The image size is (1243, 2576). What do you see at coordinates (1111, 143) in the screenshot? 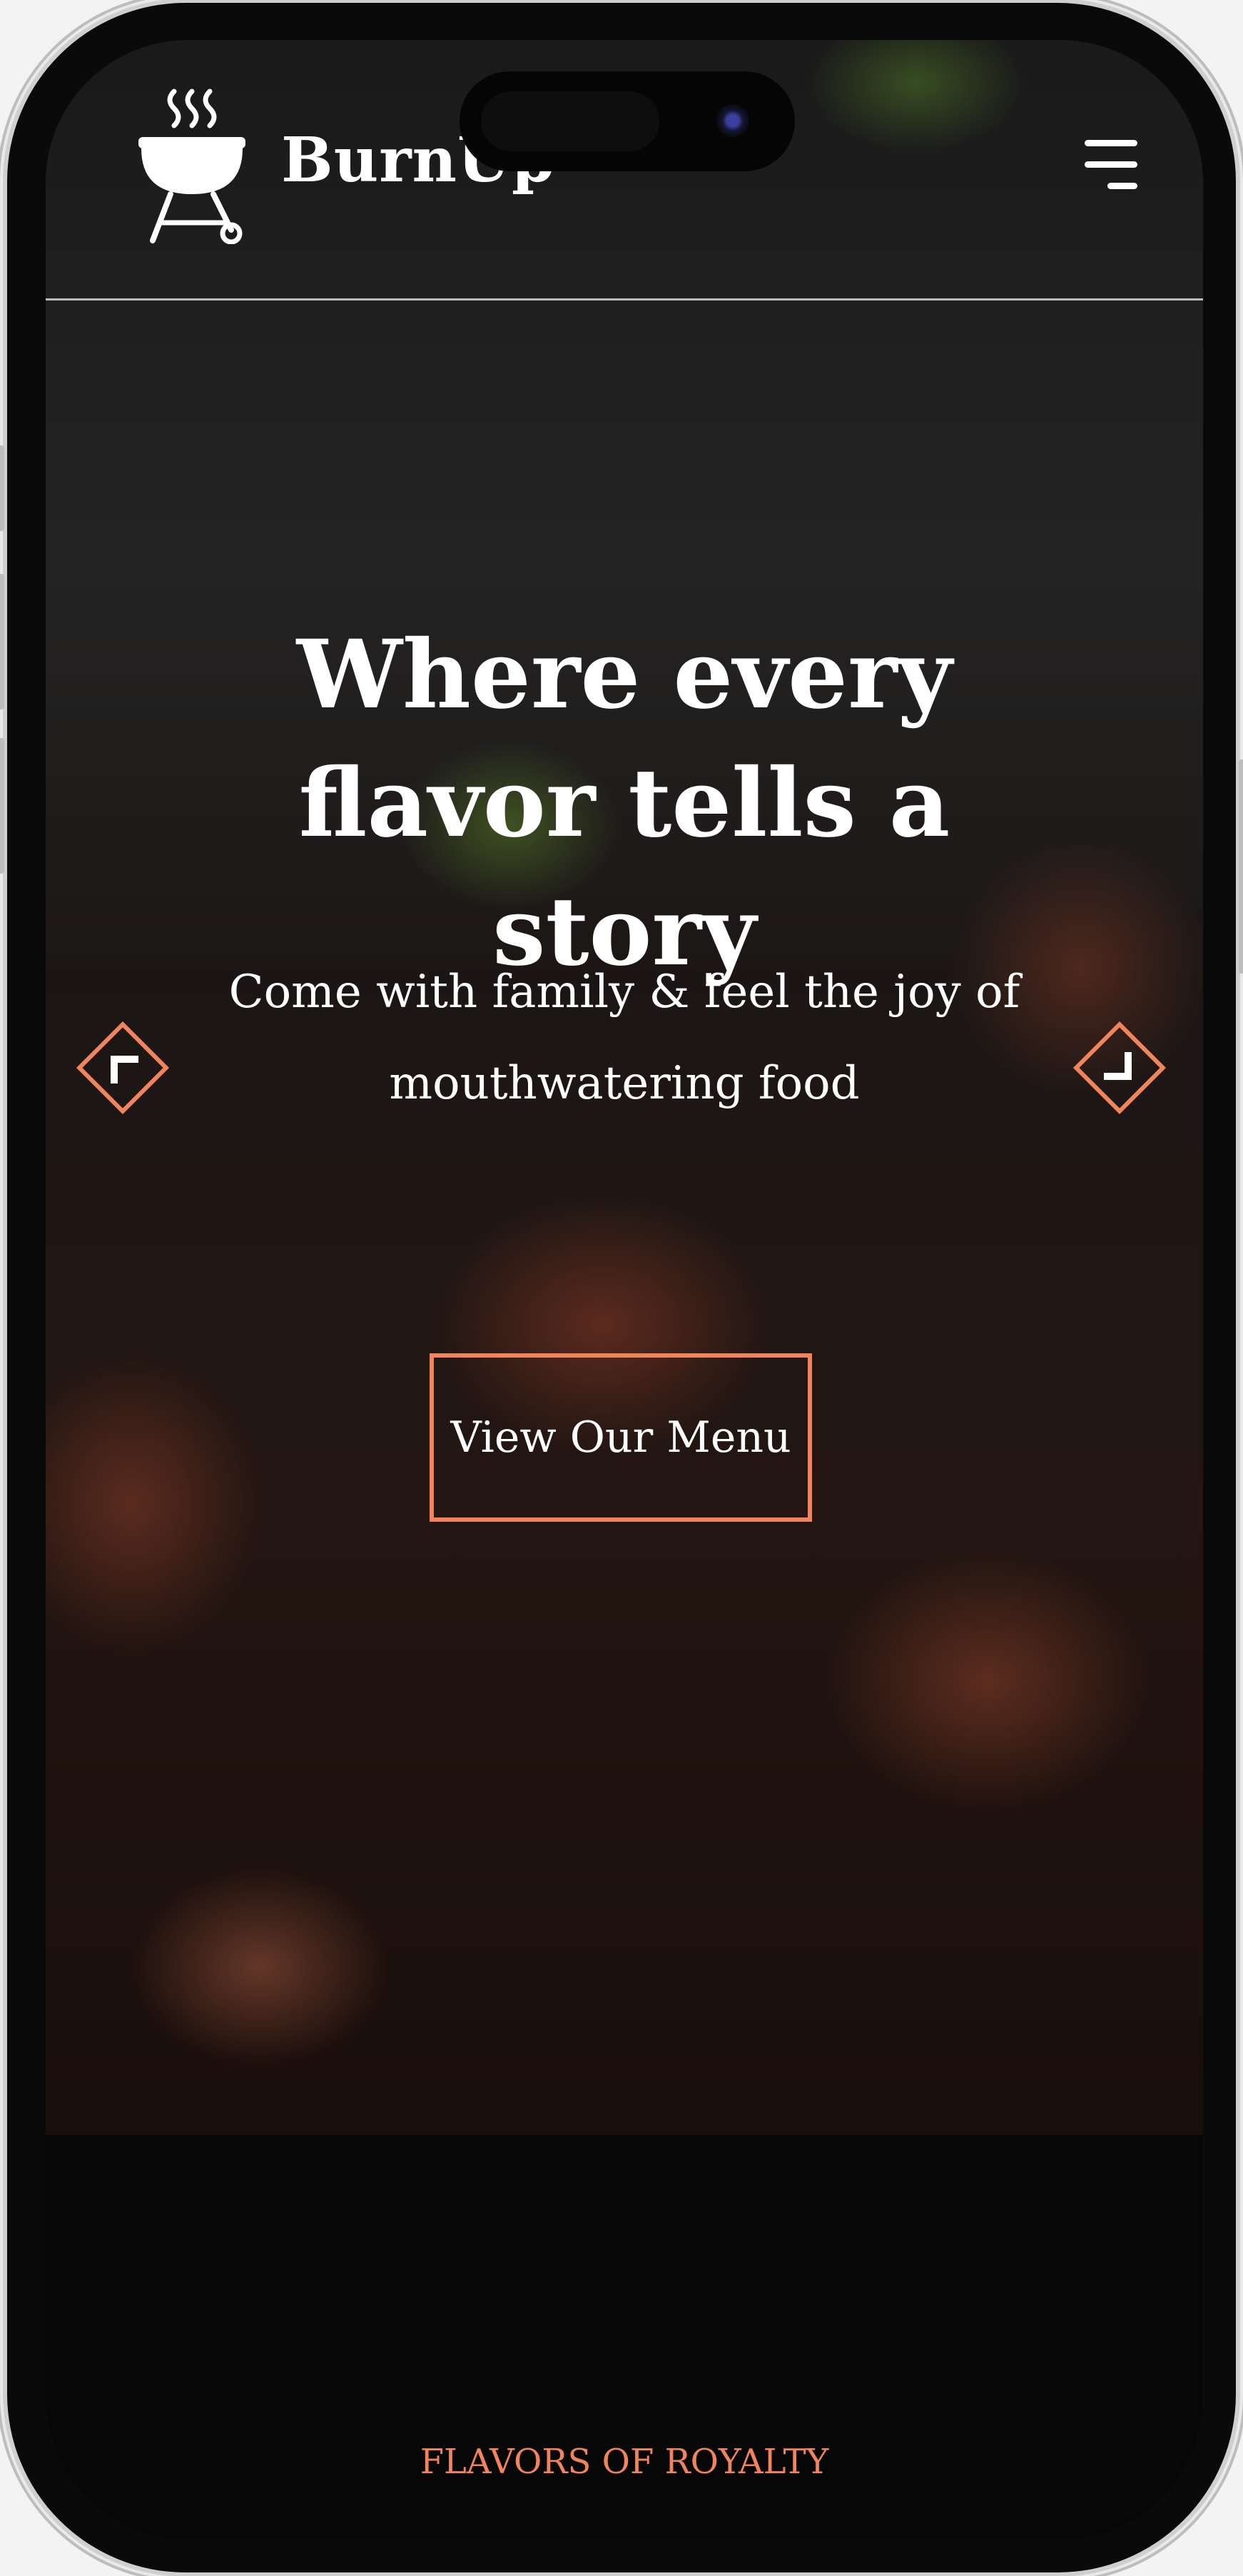
I see `menu-line-top` at bounding box center [1111, 143].